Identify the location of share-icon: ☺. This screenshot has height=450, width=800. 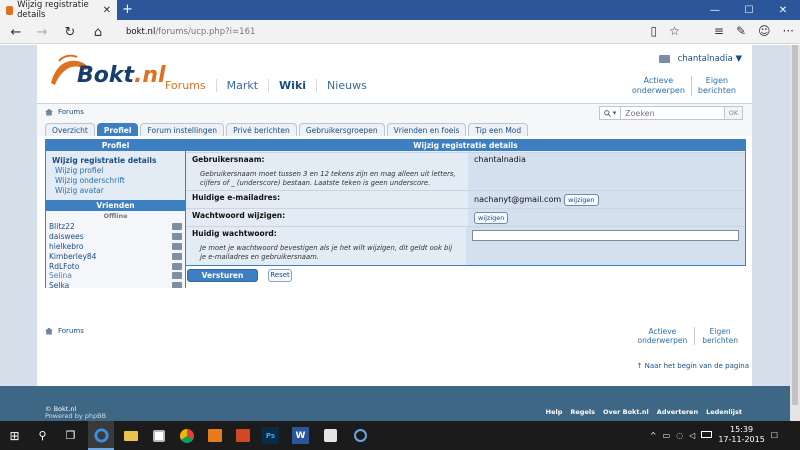
(764, 31).